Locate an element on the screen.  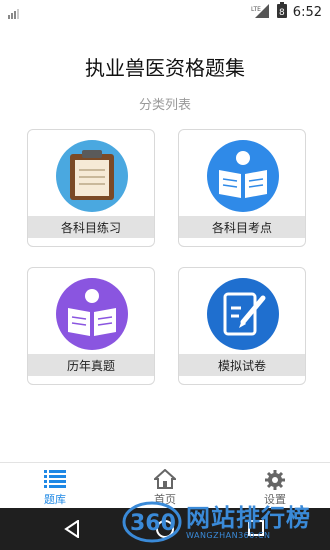
watermark-text: 网站排行榜 is located at coordinates (248, 518).